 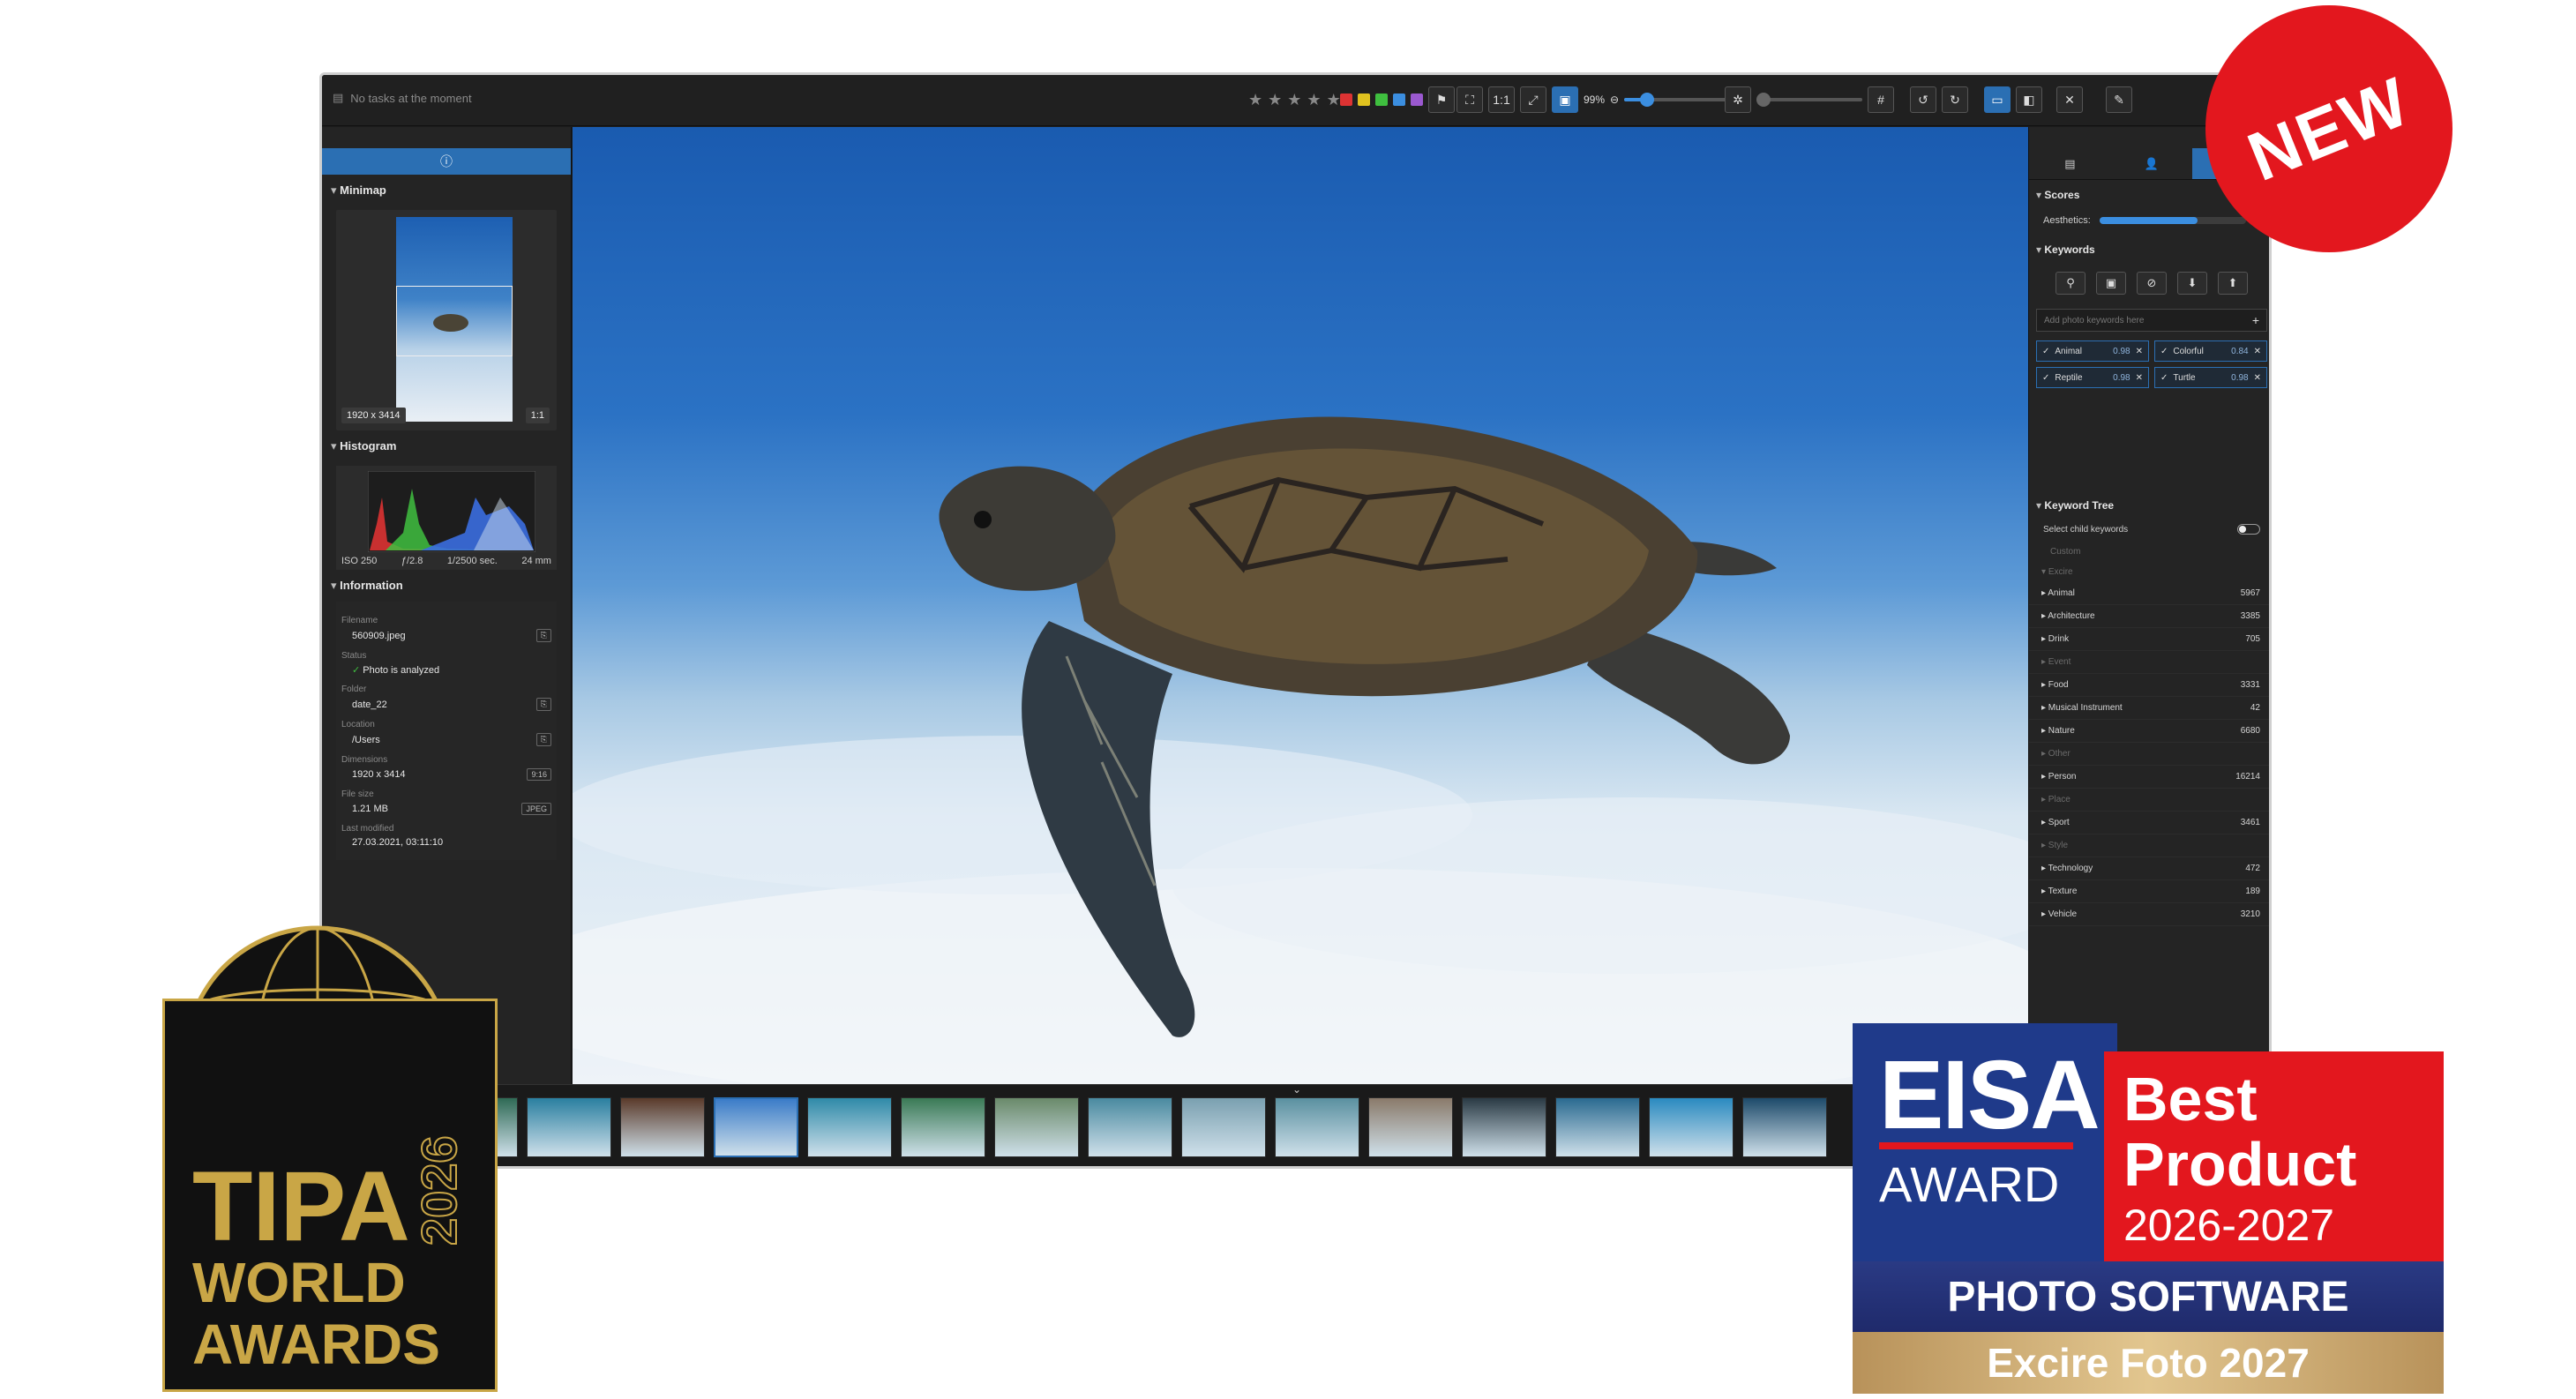 I want to click on edit-icon: ✎, so click(x=2119, y=99).